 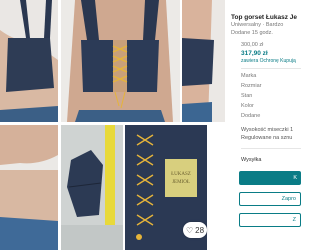 What do you see at coordinates (189, 230) in the screenshot?
I see `heart-icon: ♡` at bounding box center [189, 230].